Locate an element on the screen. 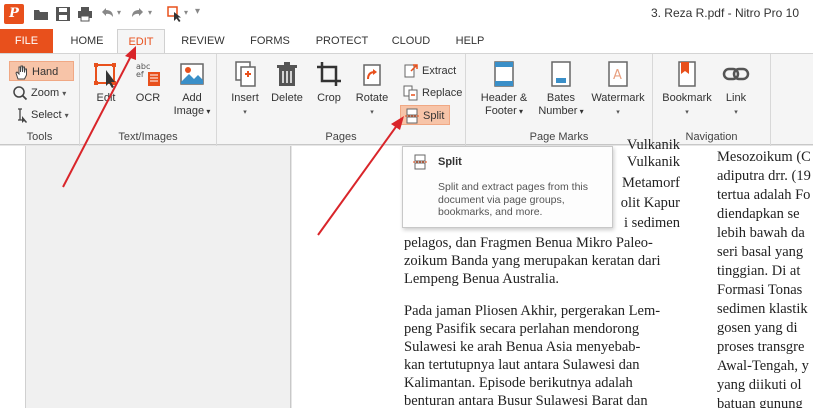 The height and width of the screenshot is (408, 813). redo-icon is located at coordinates (138, 14).